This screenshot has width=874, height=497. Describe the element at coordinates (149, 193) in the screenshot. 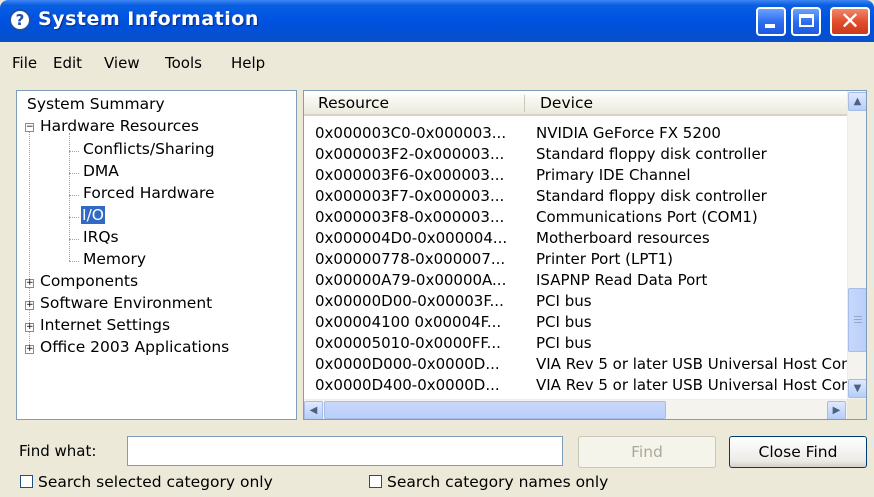

I see `tree-item-forced-hardware: Forced Hardware` at that location.